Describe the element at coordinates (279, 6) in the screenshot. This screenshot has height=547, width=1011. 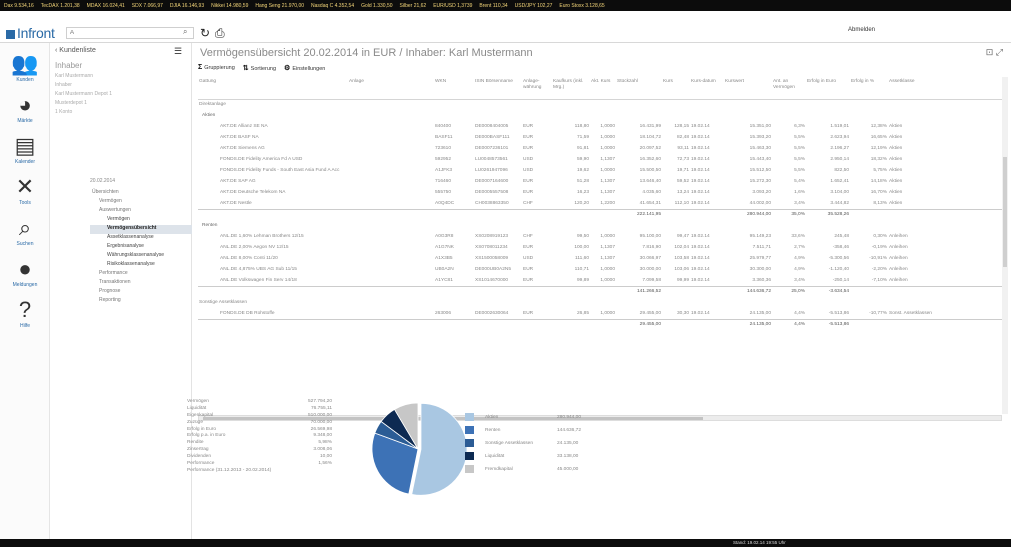
I see `ticker-item: Hang Seng 21.970,00` at that location.